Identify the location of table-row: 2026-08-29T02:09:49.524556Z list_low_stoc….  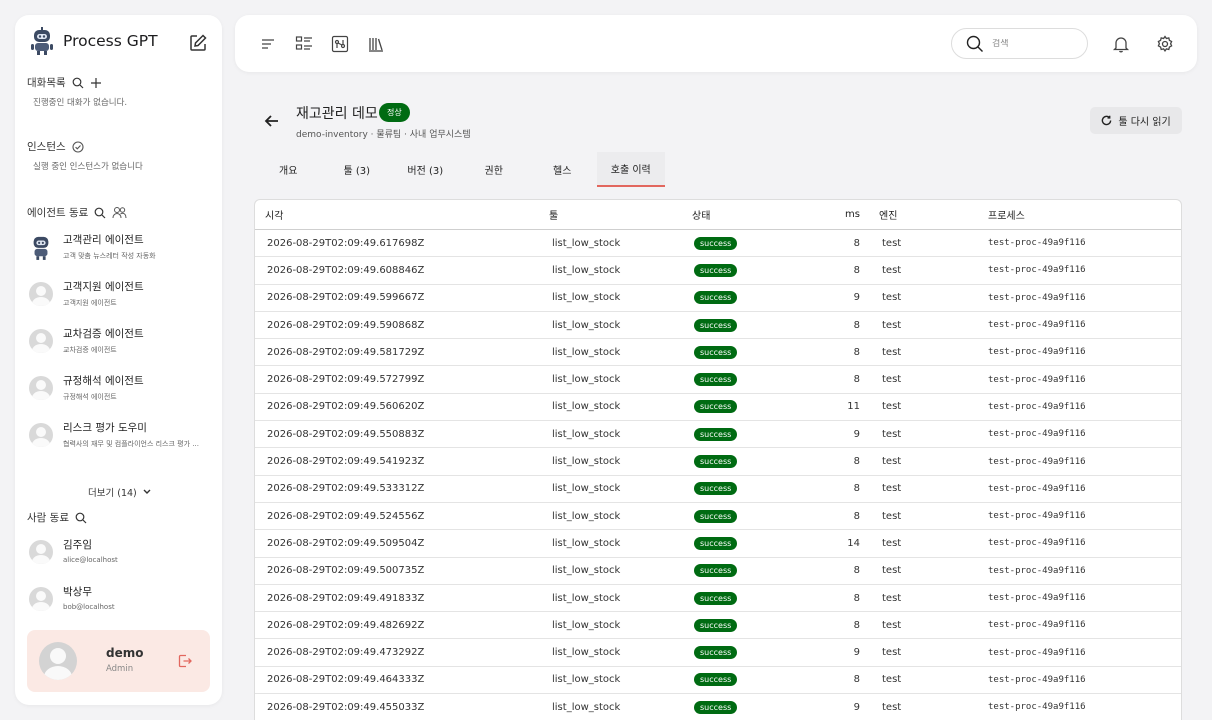
(718, 517).